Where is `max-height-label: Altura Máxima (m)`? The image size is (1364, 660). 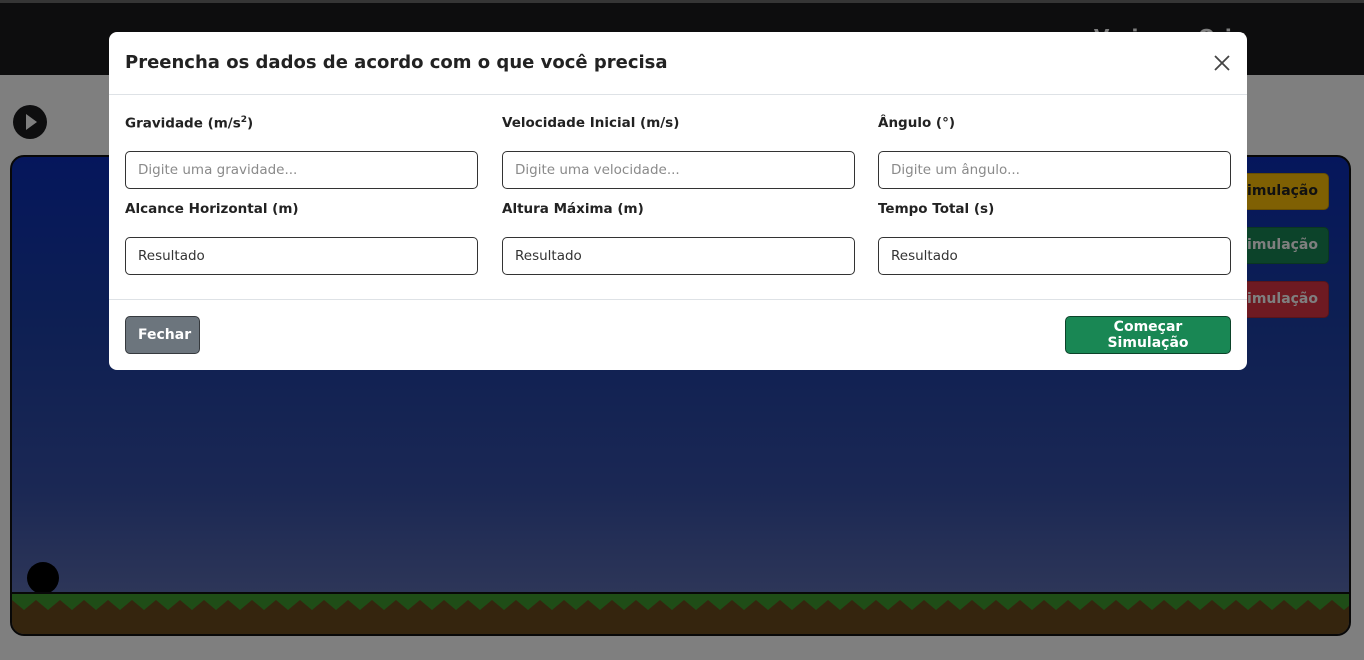
max-height-label: Altura Máxima (m) is located at coordinates (573, 209).